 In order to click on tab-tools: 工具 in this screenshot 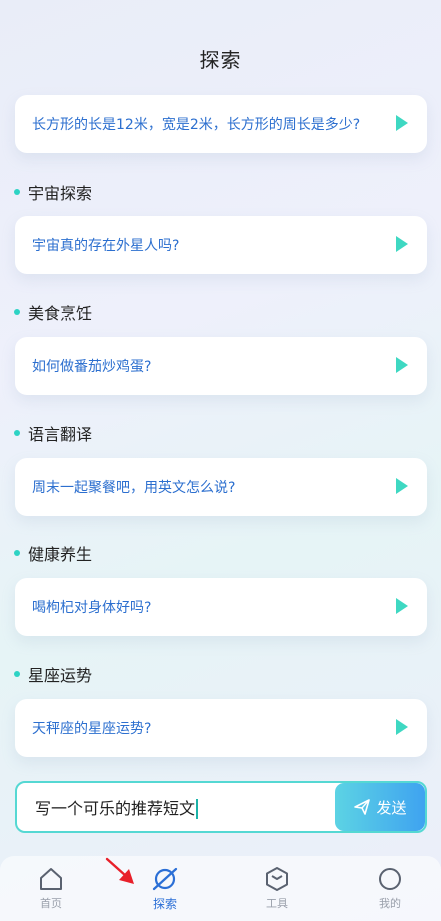, I will do `click(277, 888)`.